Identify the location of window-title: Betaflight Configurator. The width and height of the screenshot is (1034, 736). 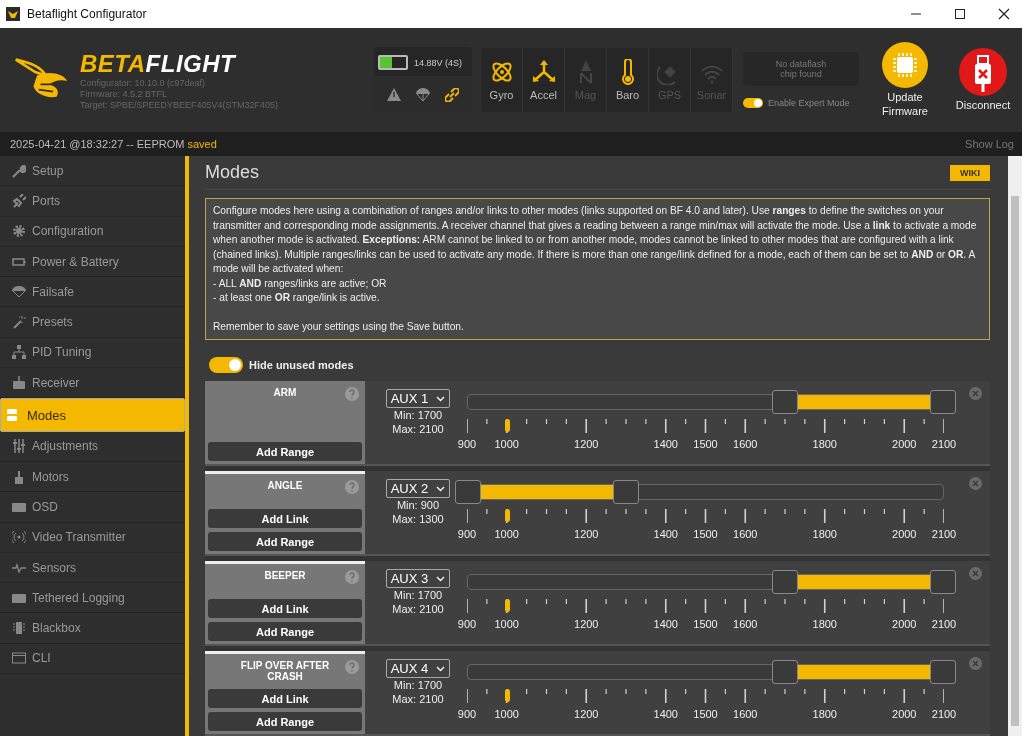
(87, 14).